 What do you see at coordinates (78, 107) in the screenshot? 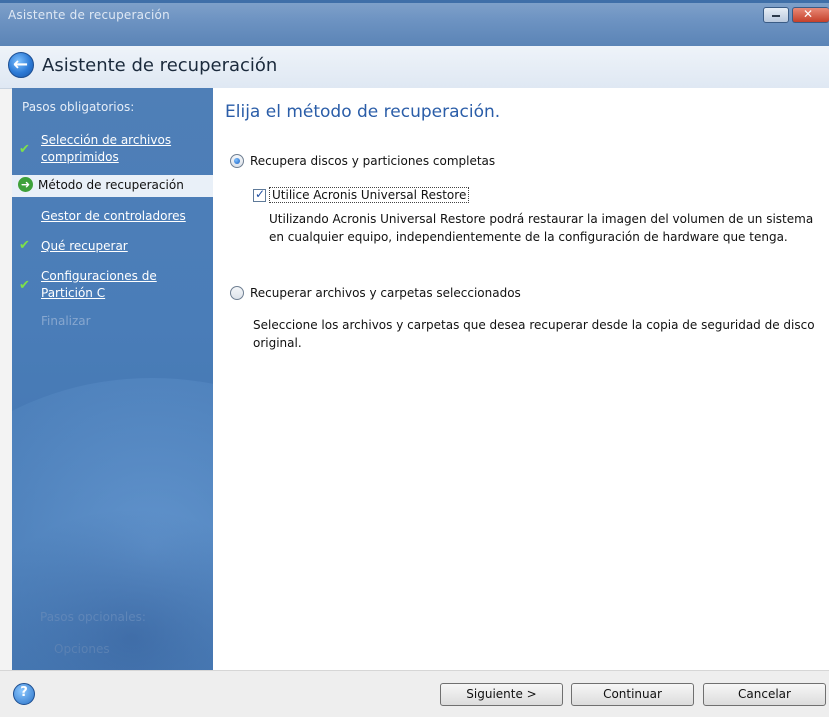
I see `required-steps-heading: Pasos obligatorios:` at bounding box center [78, 107].